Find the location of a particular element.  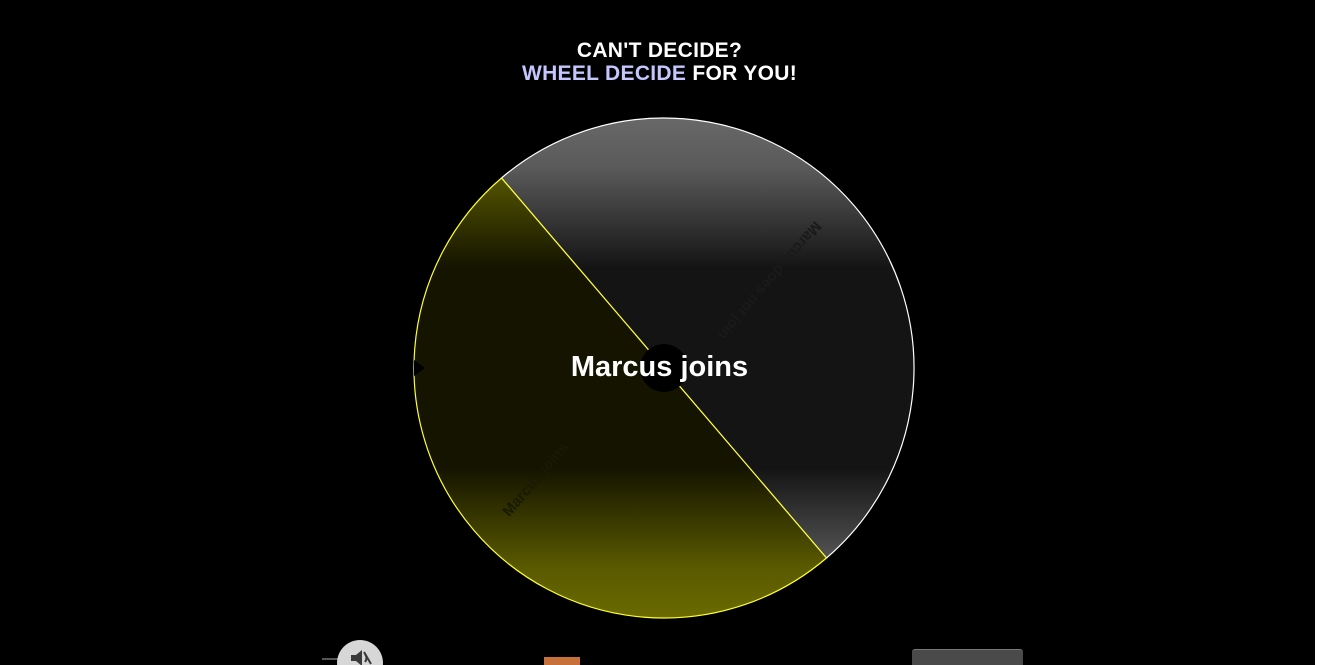

spin-button is located at coordinates (967, 657).